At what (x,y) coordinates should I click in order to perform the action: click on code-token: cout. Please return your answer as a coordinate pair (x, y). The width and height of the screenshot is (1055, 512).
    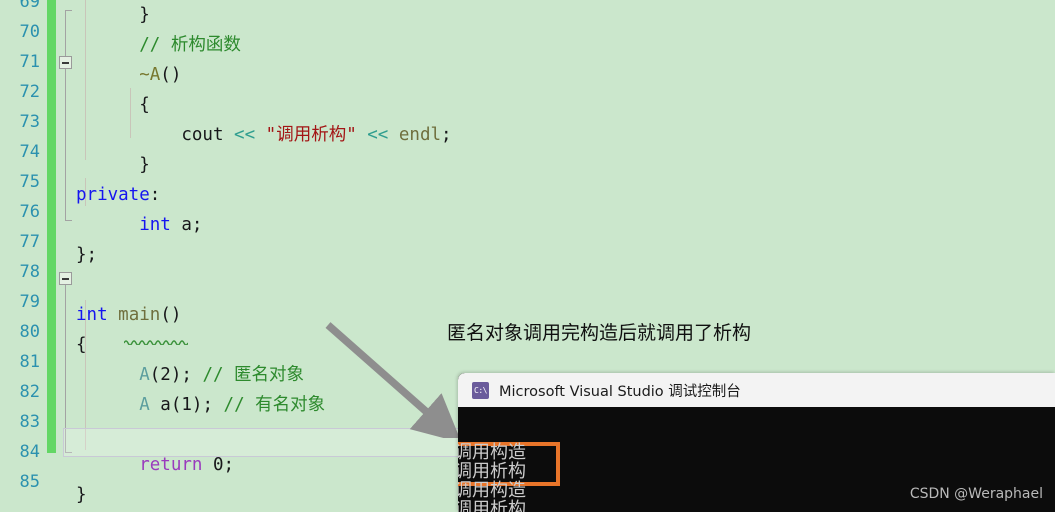
    Looking at the image, I should click on (155, 135).